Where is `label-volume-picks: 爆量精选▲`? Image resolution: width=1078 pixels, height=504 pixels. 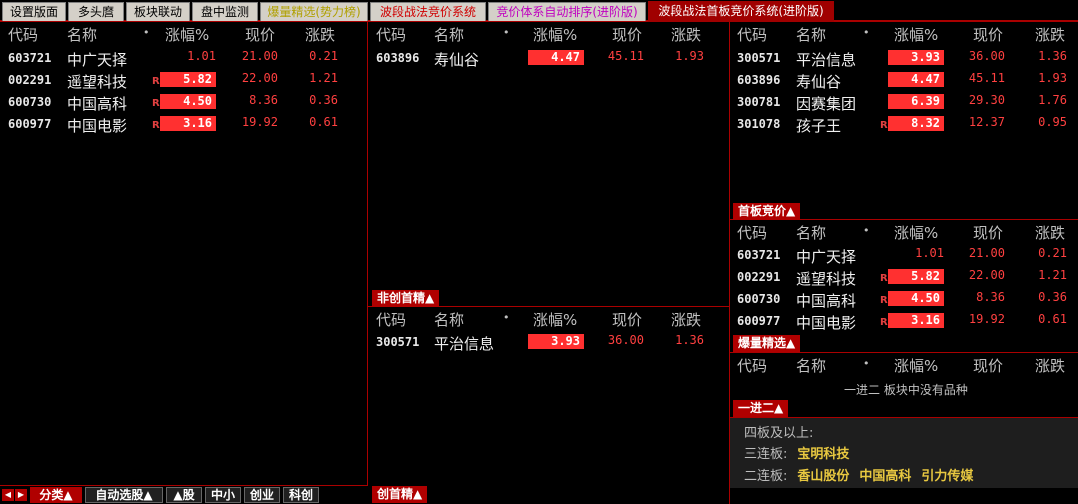 label-volume-picks: 爆量精选▲ is located at coordinates (767, 343).